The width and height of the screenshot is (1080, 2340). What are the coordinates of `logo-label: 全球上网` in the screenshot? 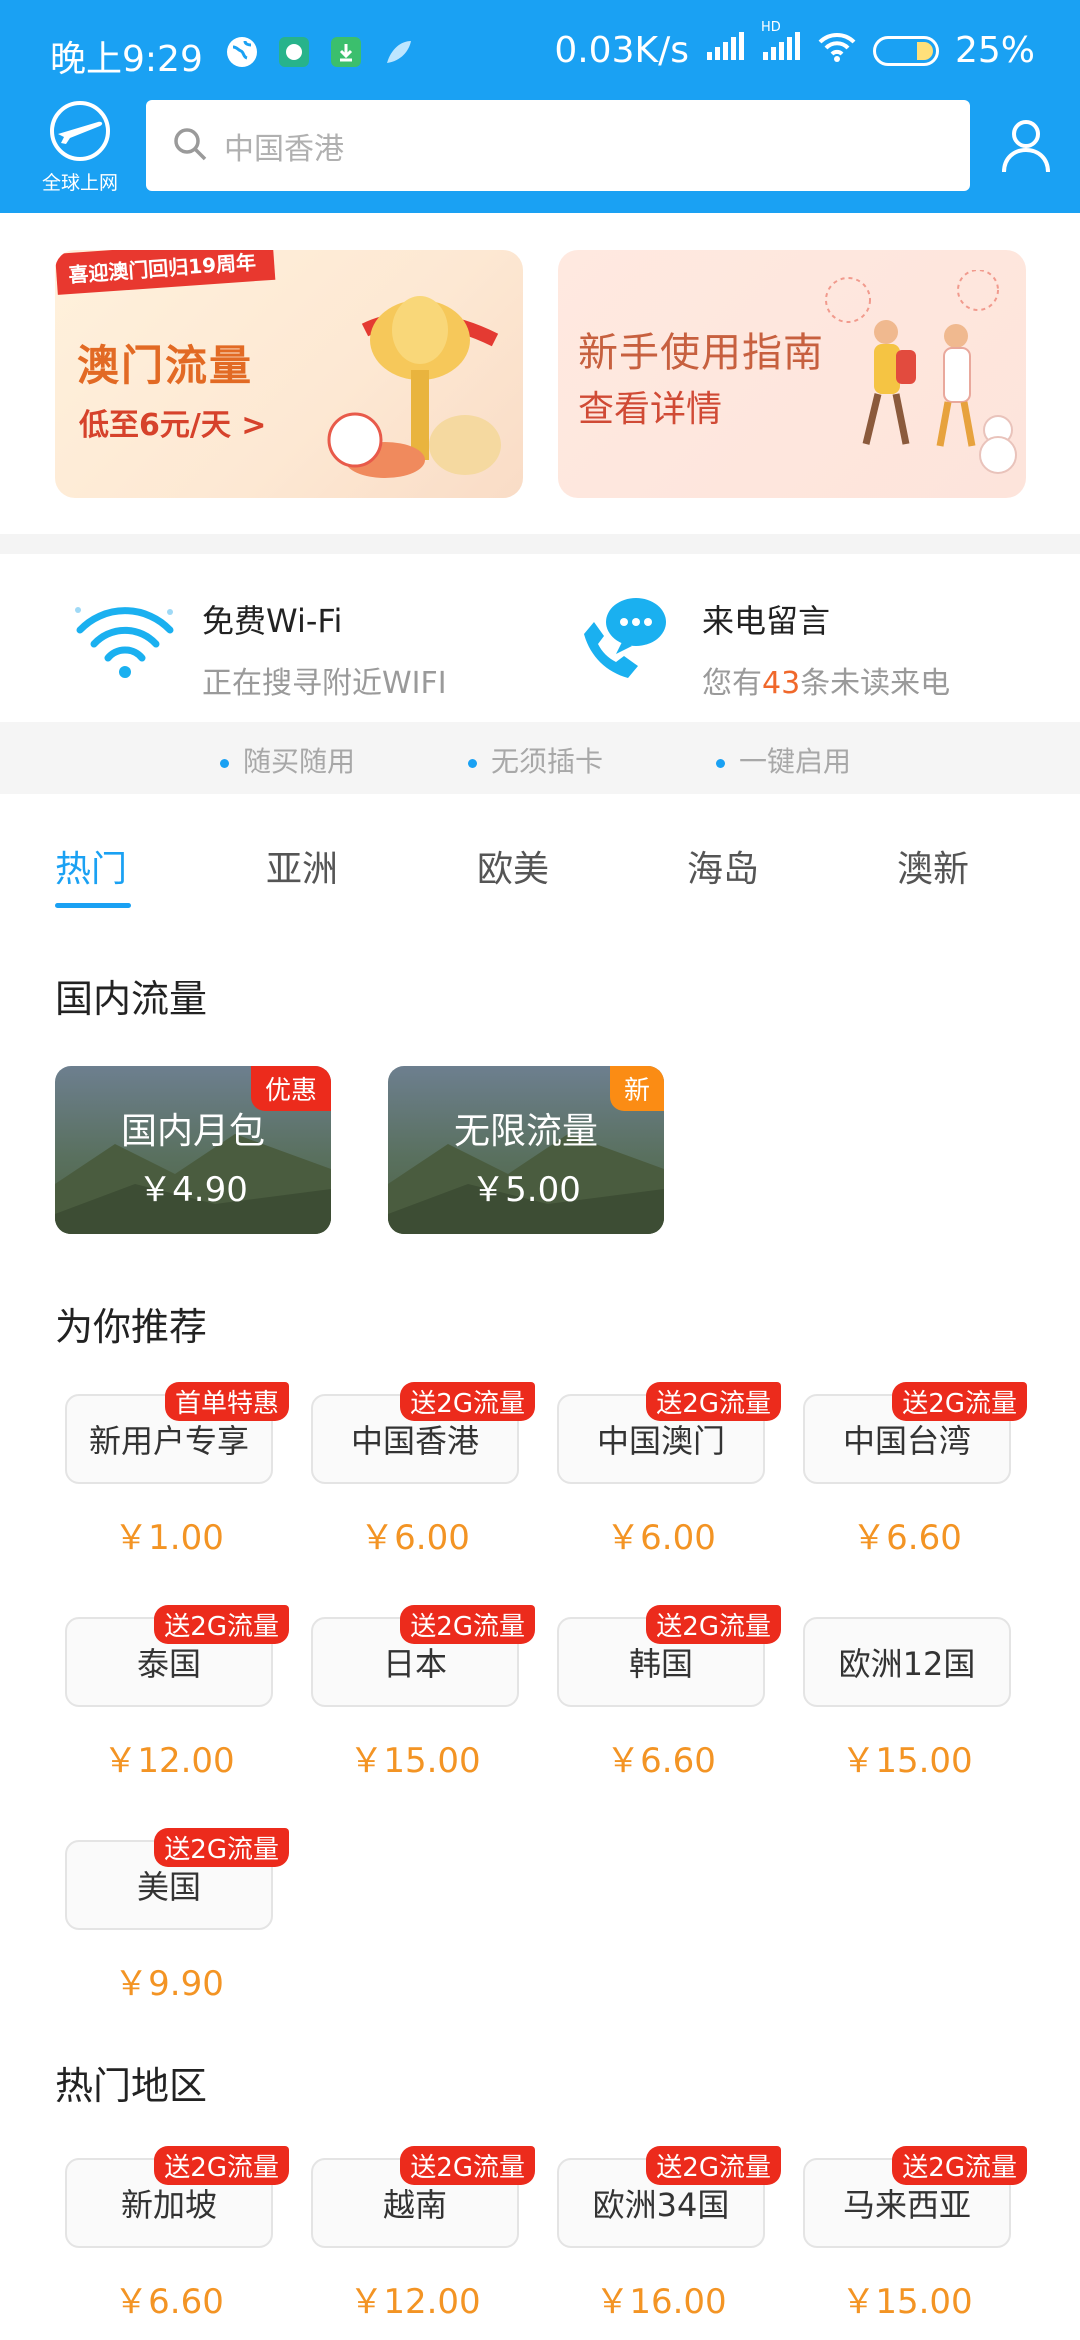 It's located at (79, 183).